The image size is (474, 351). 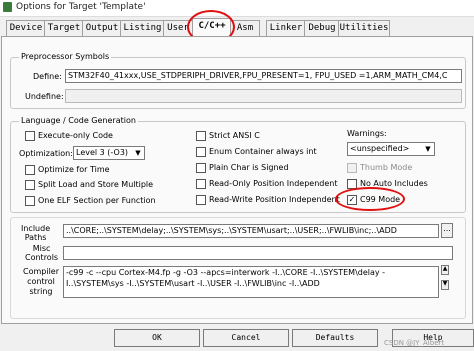 What do you see at coordinates (322, 28) in the screenshot?
I see `tab-debug: Debug` at bounding box center [322, 28].